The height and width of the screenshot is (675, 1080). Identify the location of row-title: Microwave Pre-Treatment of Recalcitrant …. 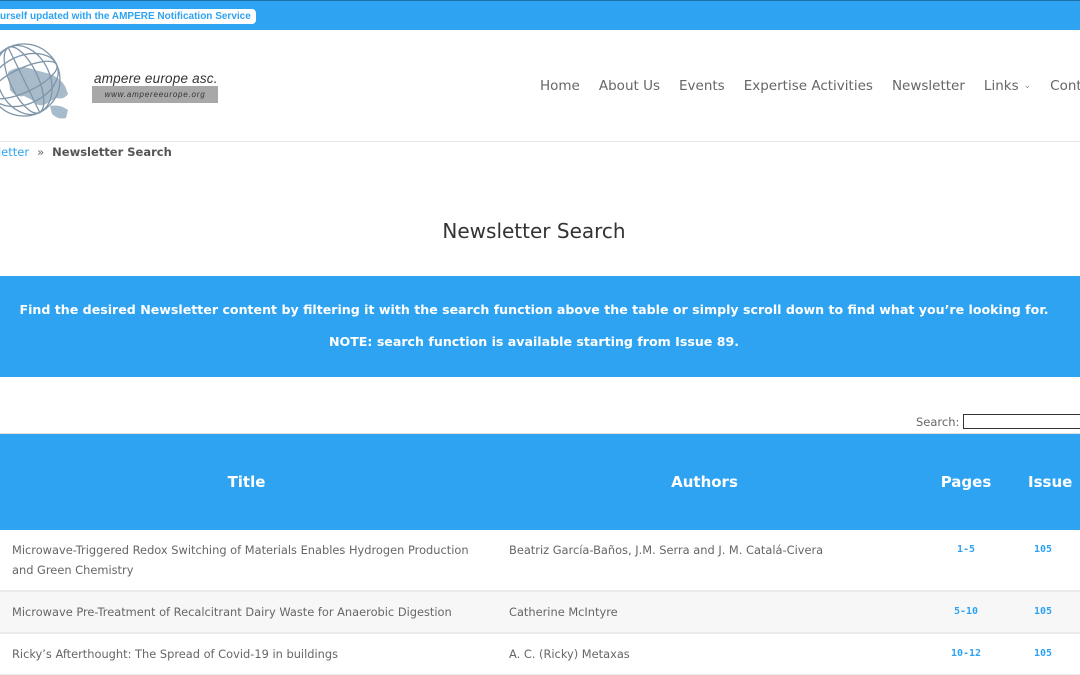
(246, 612).